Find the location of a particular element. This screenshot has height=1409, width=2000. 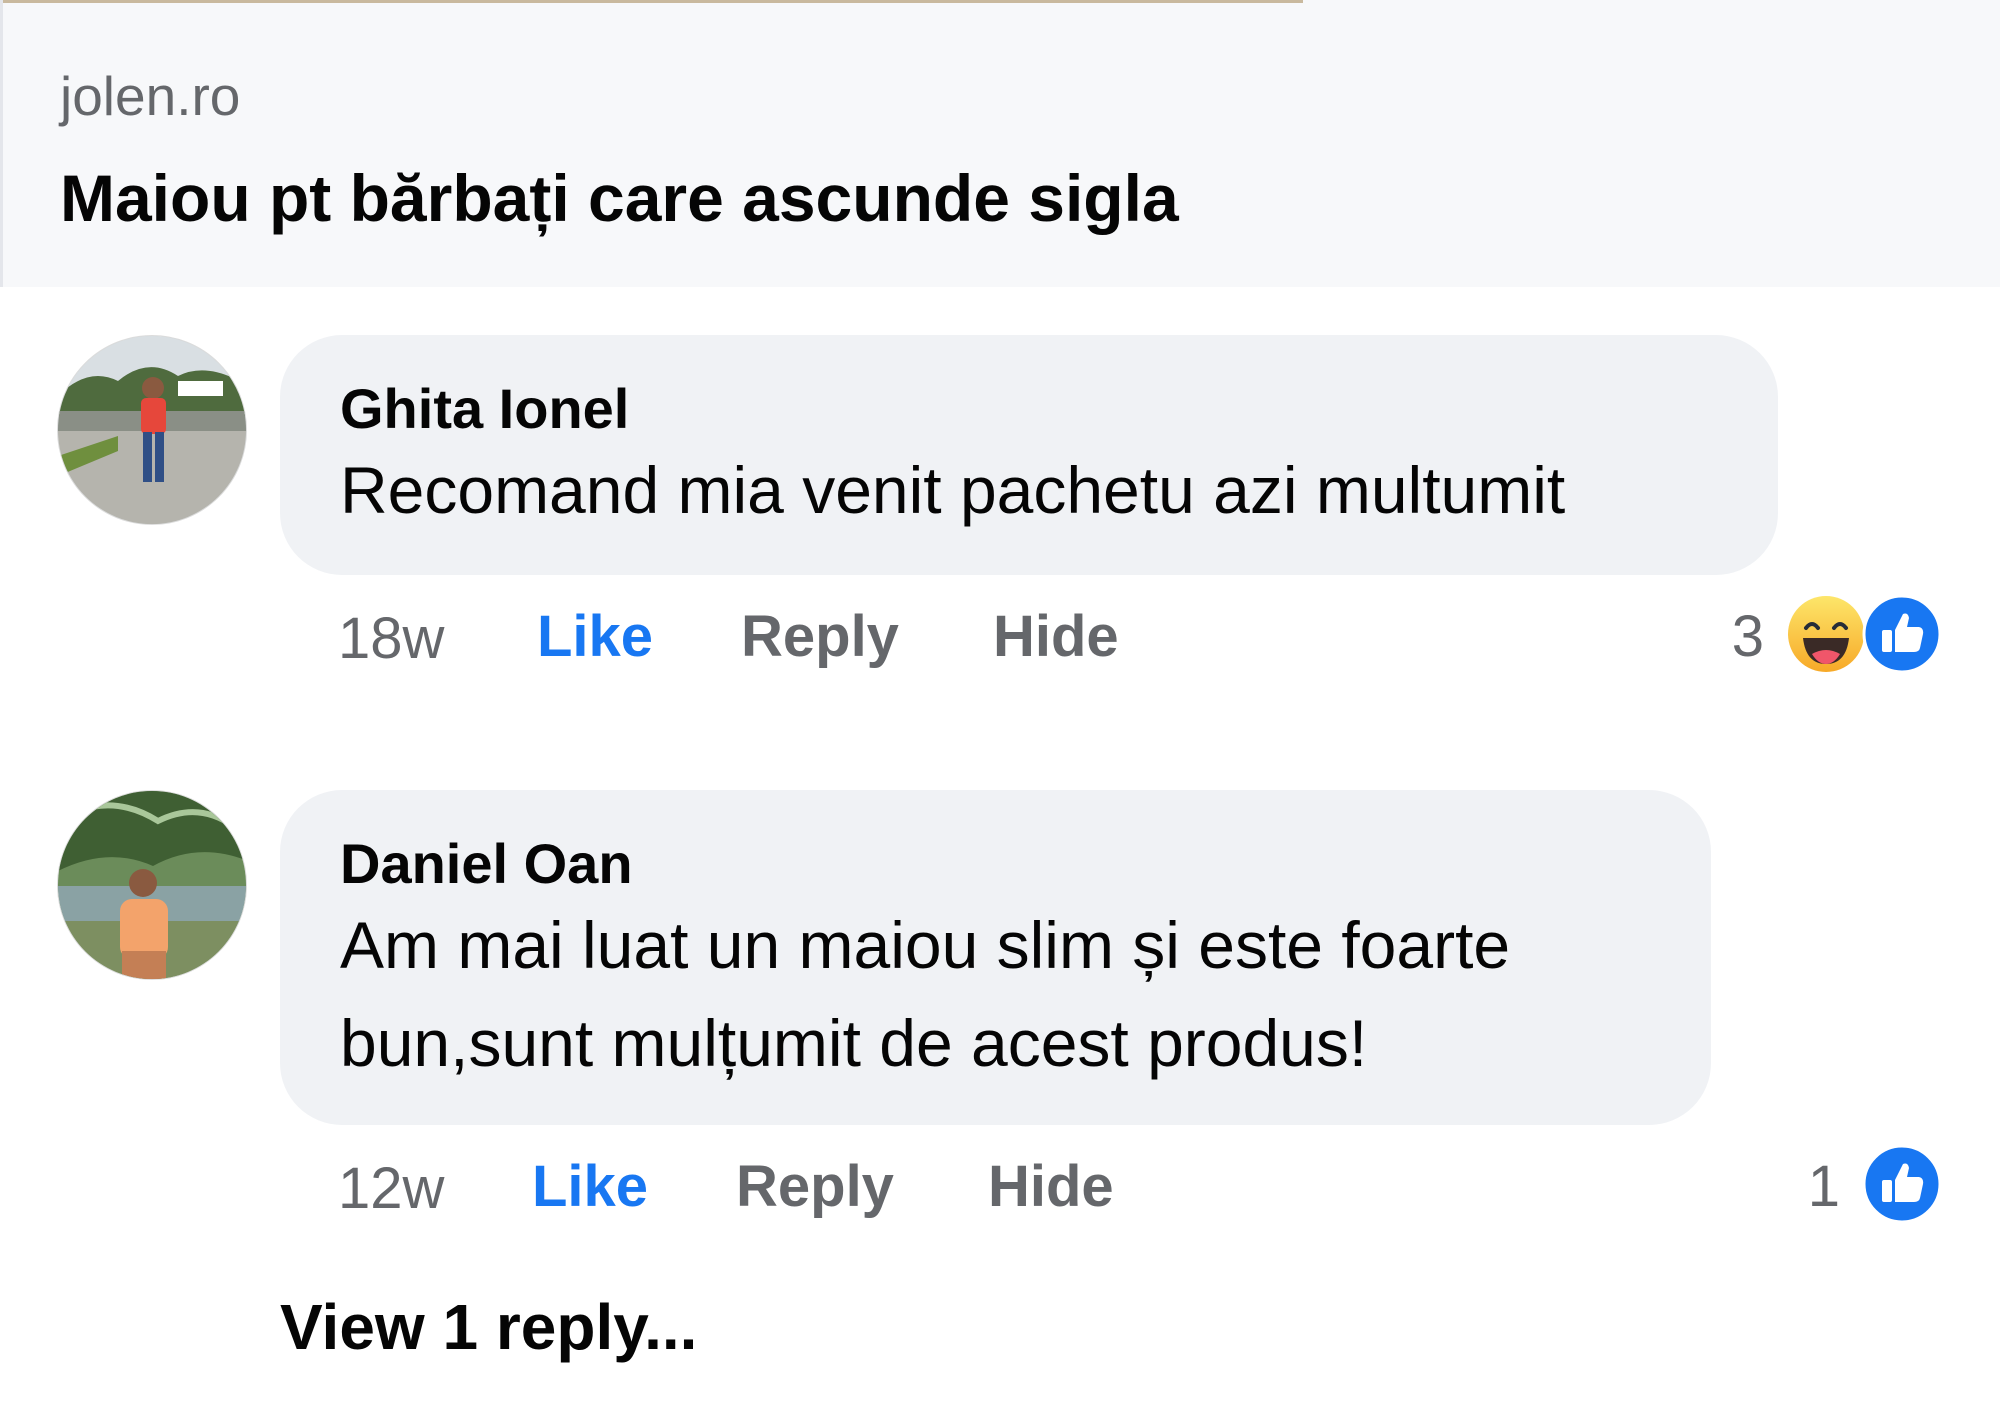

comment-author: Daniel Oan is located at coordinates (486, 864).